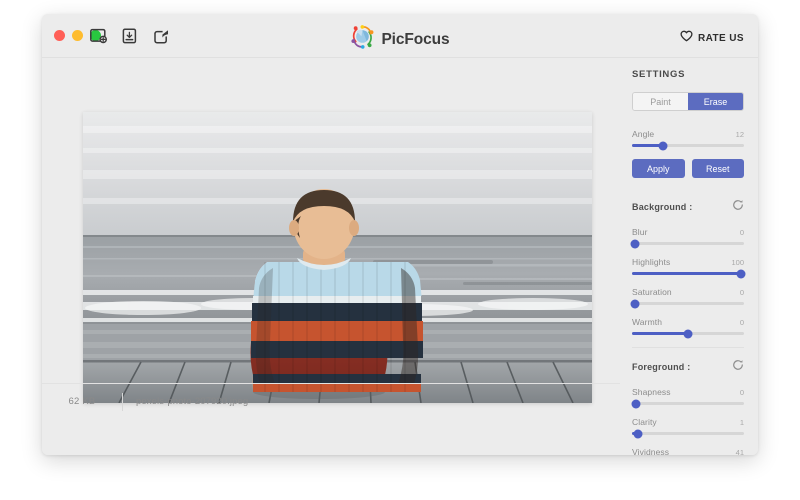  What do you see at coordinates (688, 392) in the screenshot?
I see `slider-sharpness-head: Shapness 0` at bounding box center [688, 392].